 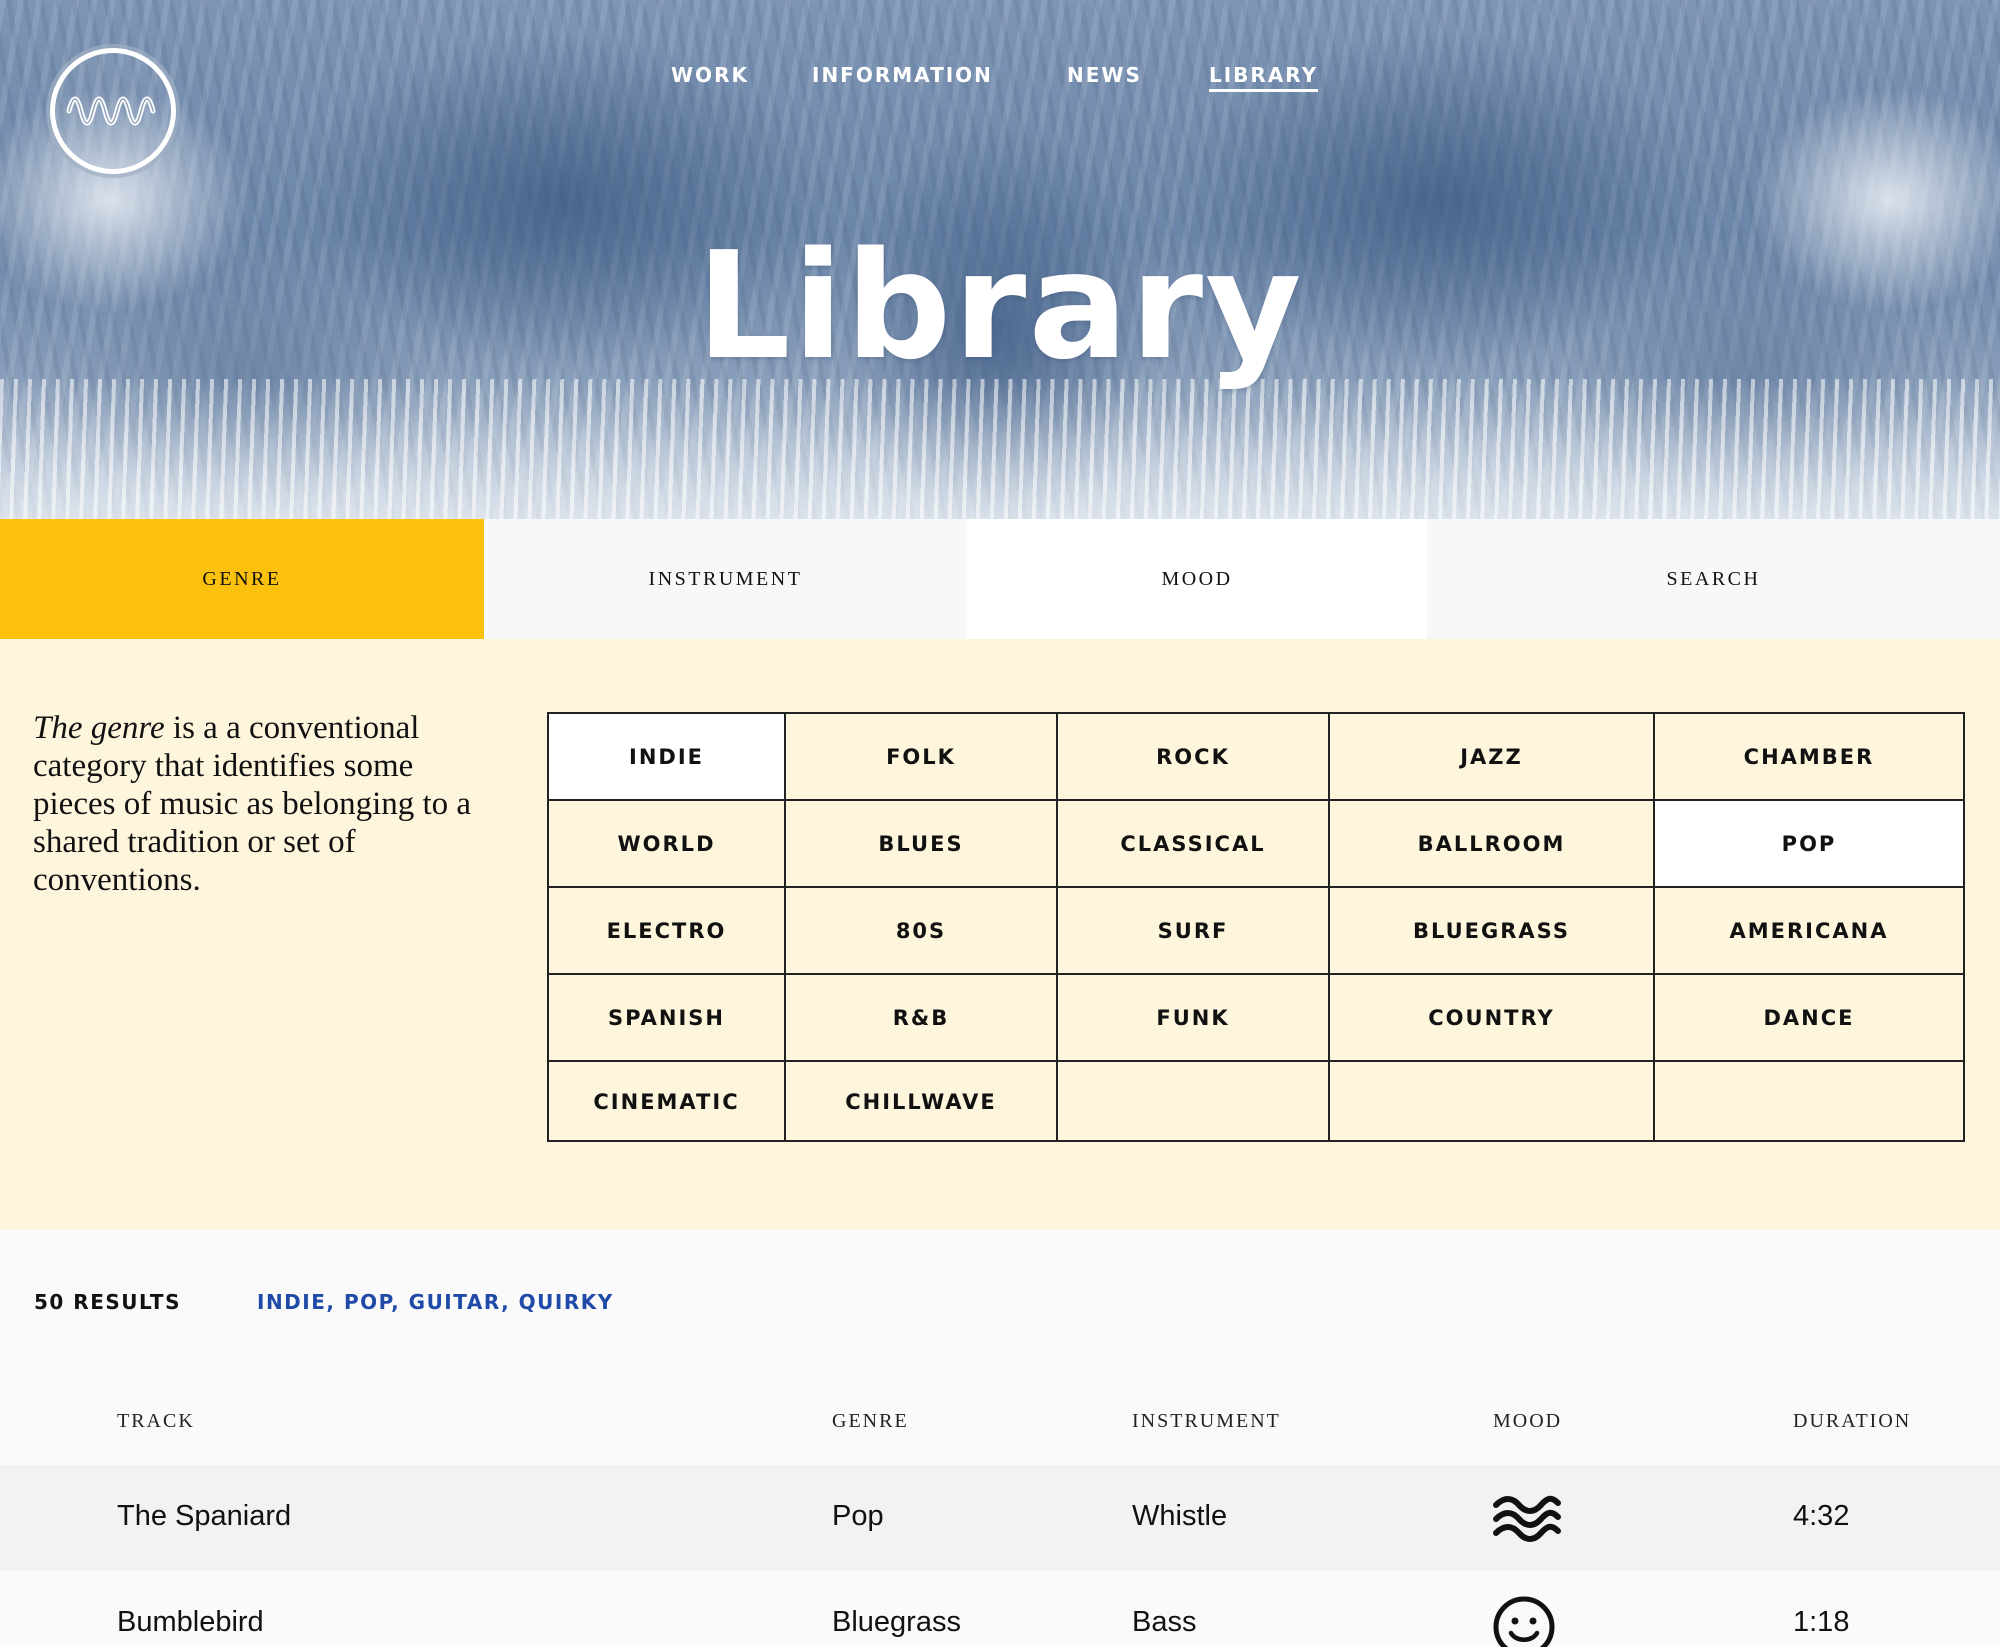 What do you see at coordinates (1000, 1518) in the screenshot?
I see `table-row: The Spaniard Pop Whistle 4:32` at bounding box center [1000, 1518].